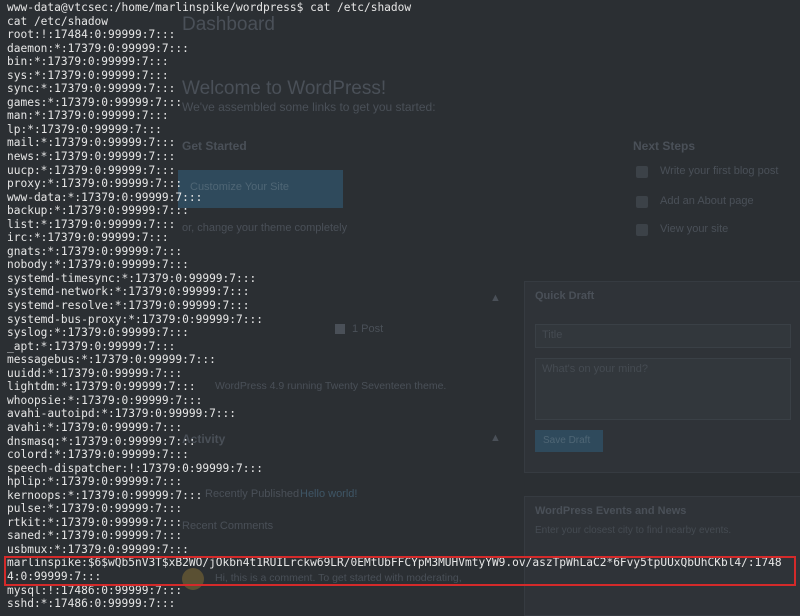  I want to click on shadow-line: backup:*:17379:0:99999:7:::, so click(98, 211).